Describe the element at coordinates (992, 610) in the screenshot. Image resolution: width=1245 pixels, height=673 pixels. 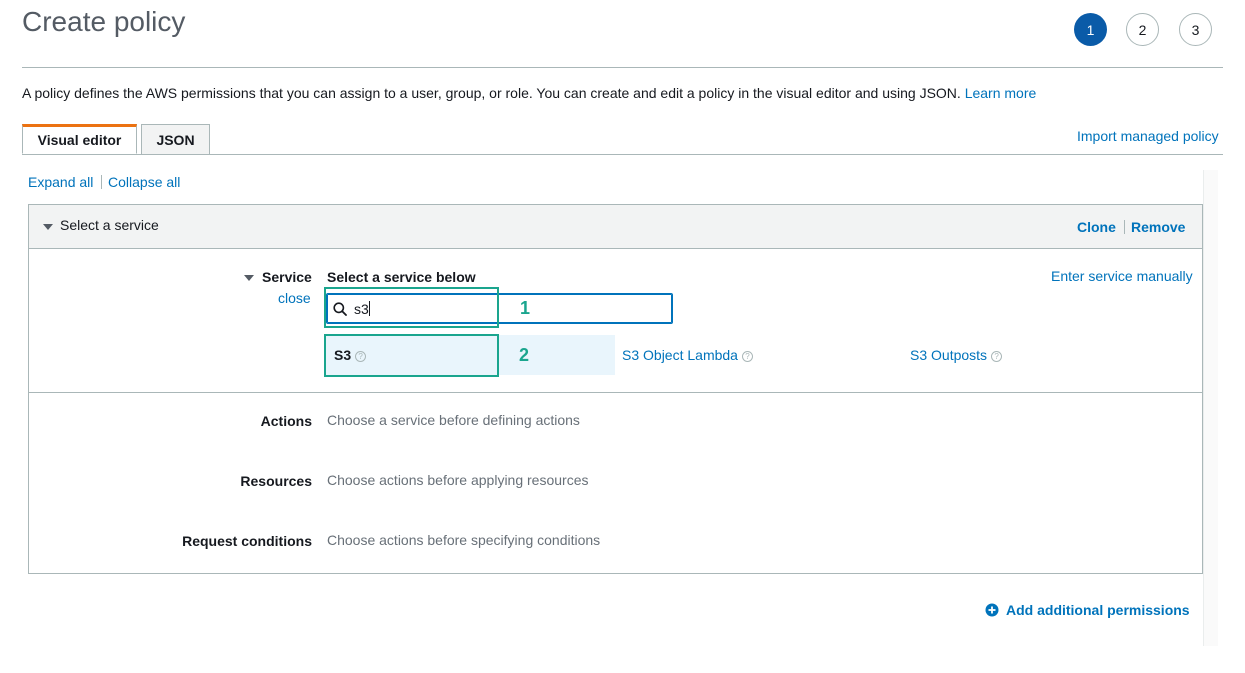
I see `plus-circle-icon` at that location.